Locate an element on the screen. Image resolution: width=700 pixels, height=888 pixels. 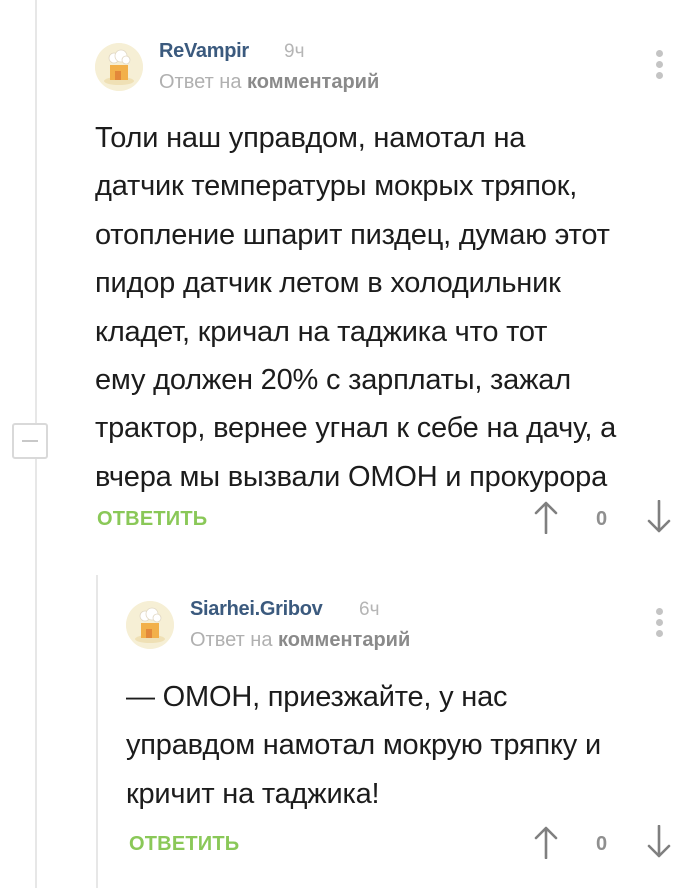
reply-to-link: комментарий is located at coordinates (344, 640).